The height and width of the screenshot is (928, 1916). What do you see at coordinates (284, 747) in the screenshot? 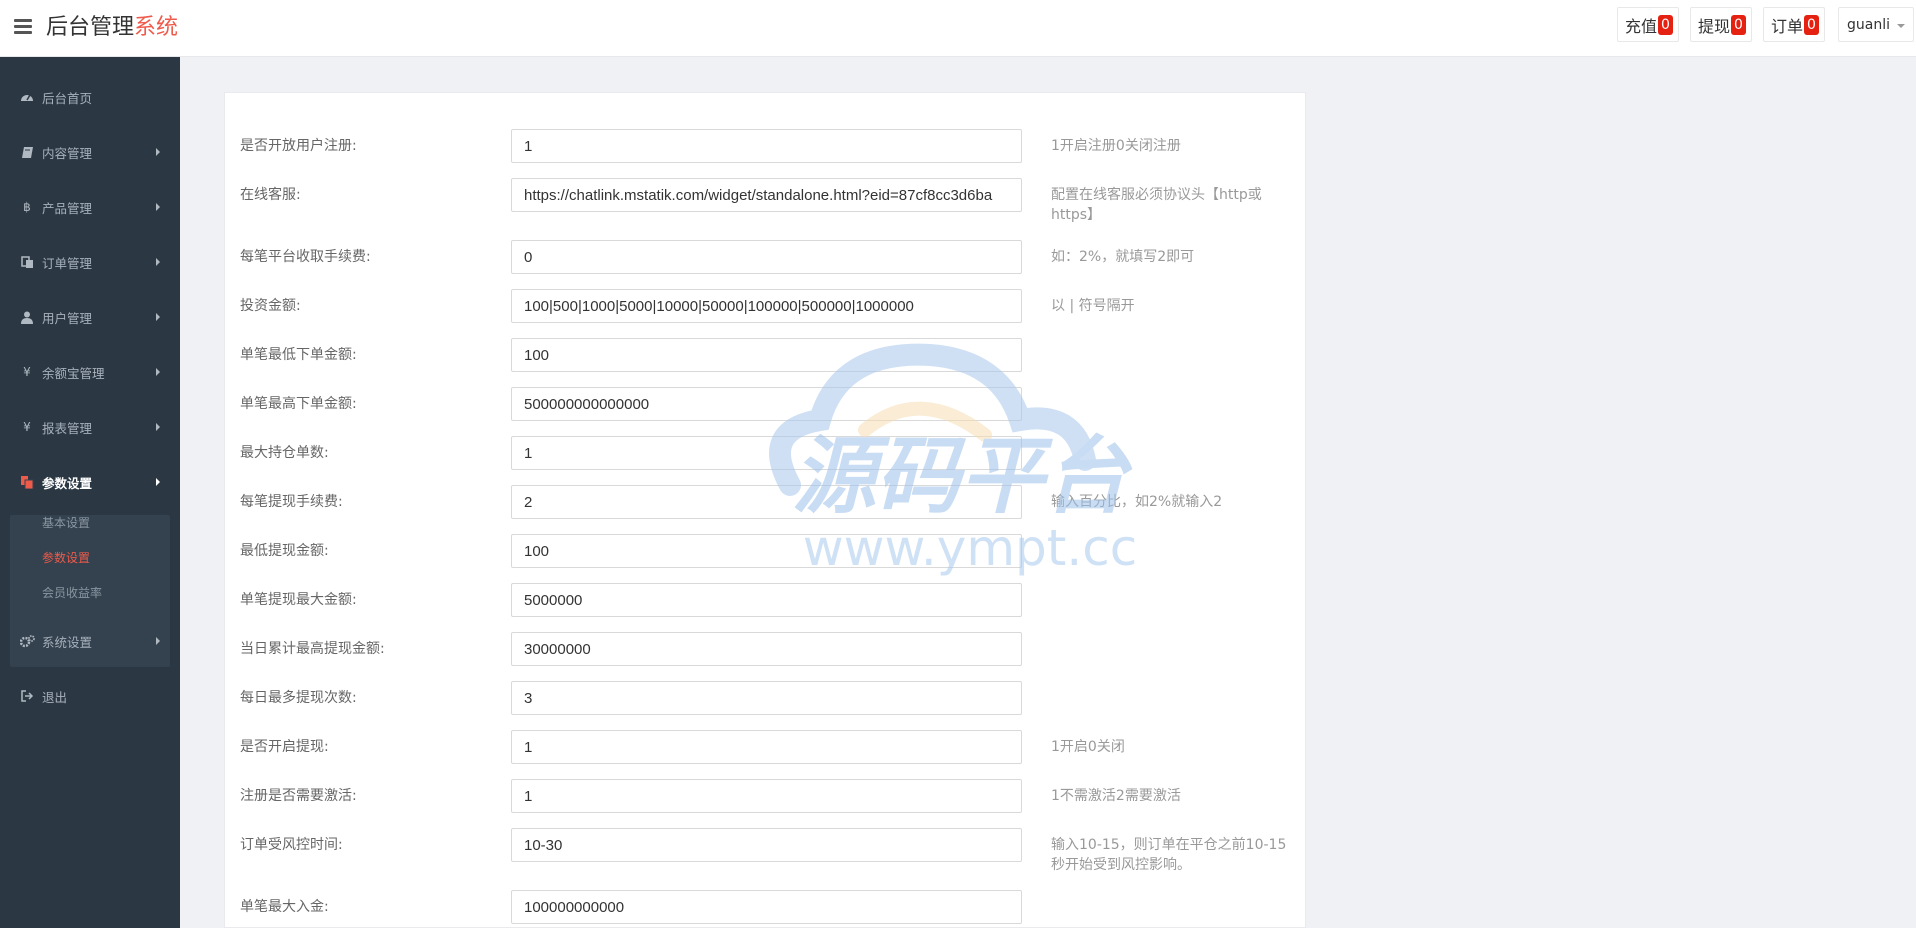
I see `field-label: 是否开启提现:` at bounding box center [284, 747].